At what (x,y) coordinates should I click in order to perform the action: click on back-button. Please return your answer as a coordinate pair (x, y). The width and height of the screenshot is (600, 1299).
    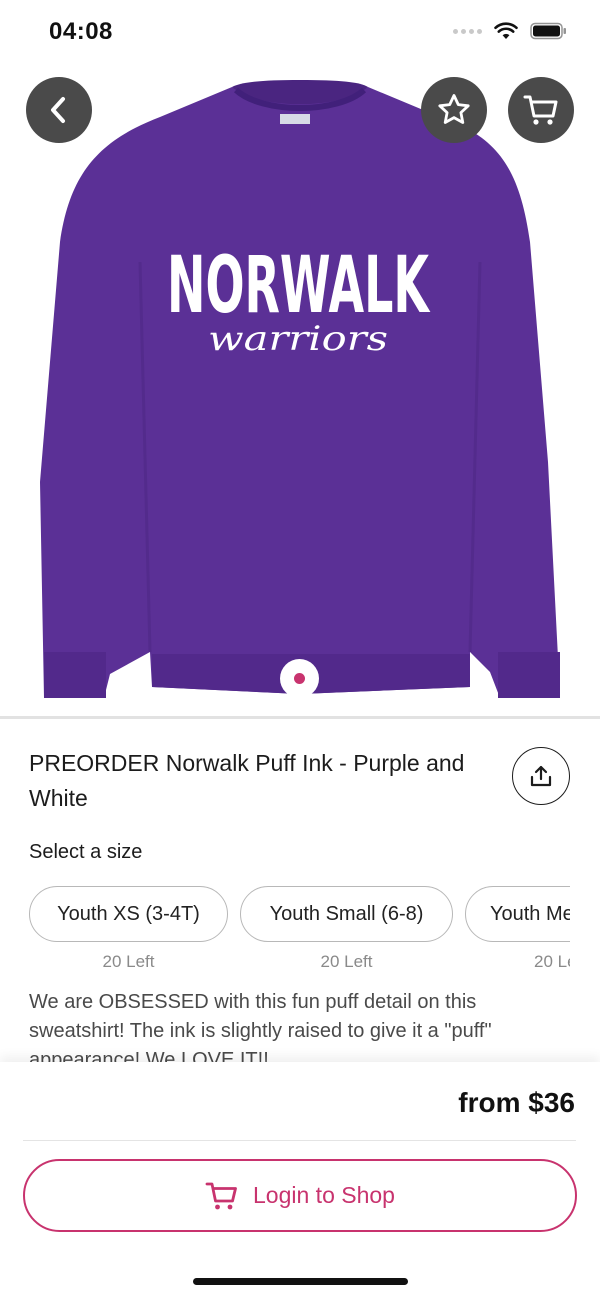
    Looking at the image, I should click on (59, 110).